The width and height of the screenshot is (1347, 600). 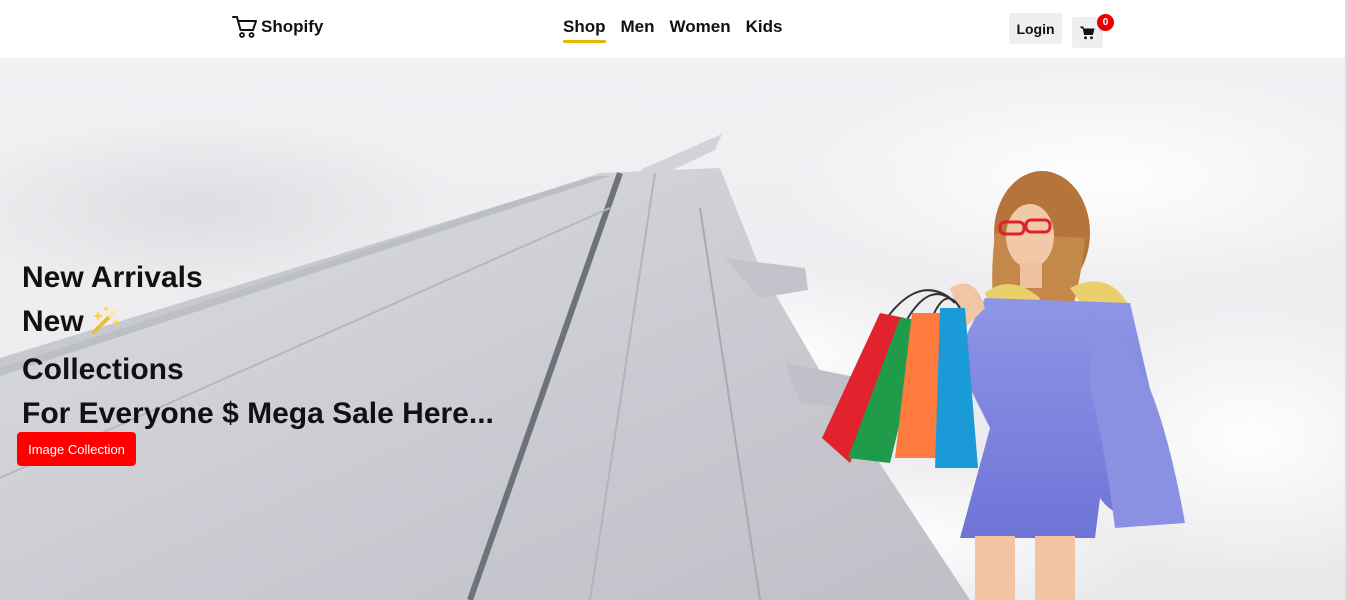 What do you see at coordinates (292, 26) in the screenshot?
I see `brand-name: Shopify` at bounding box center [292, 26].